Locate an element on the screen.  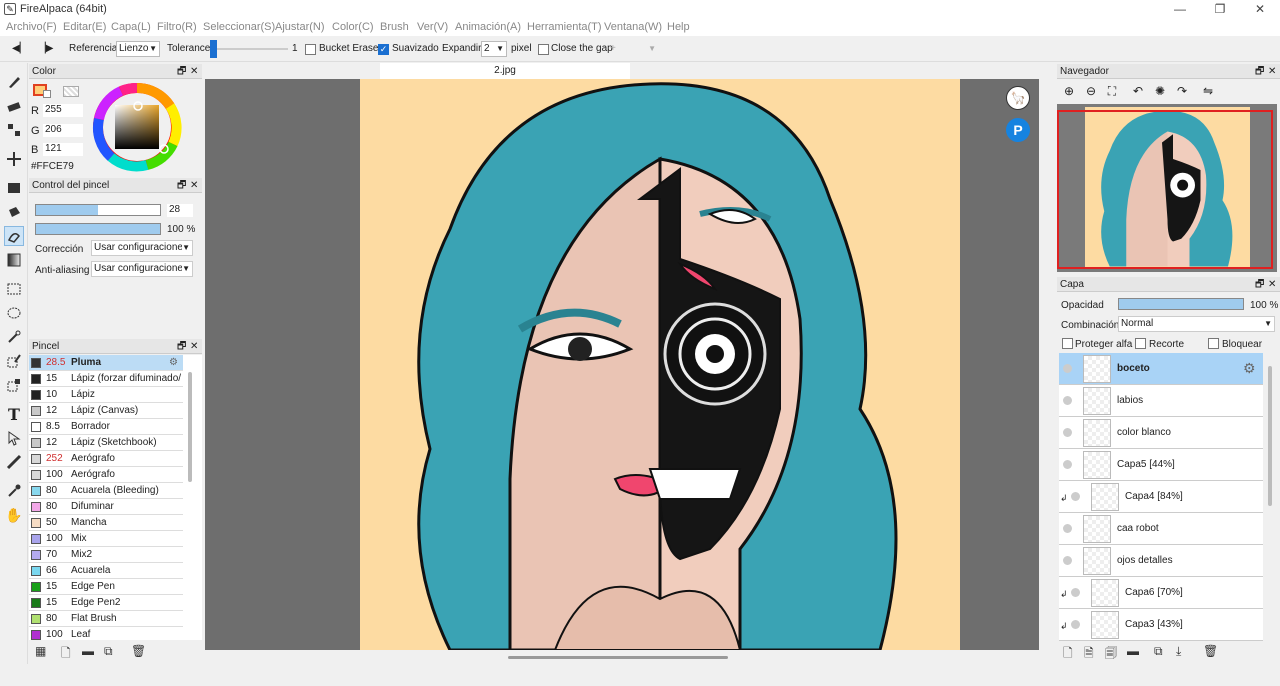
brush-item: 100 Mix is located at coordinates (106, 539).